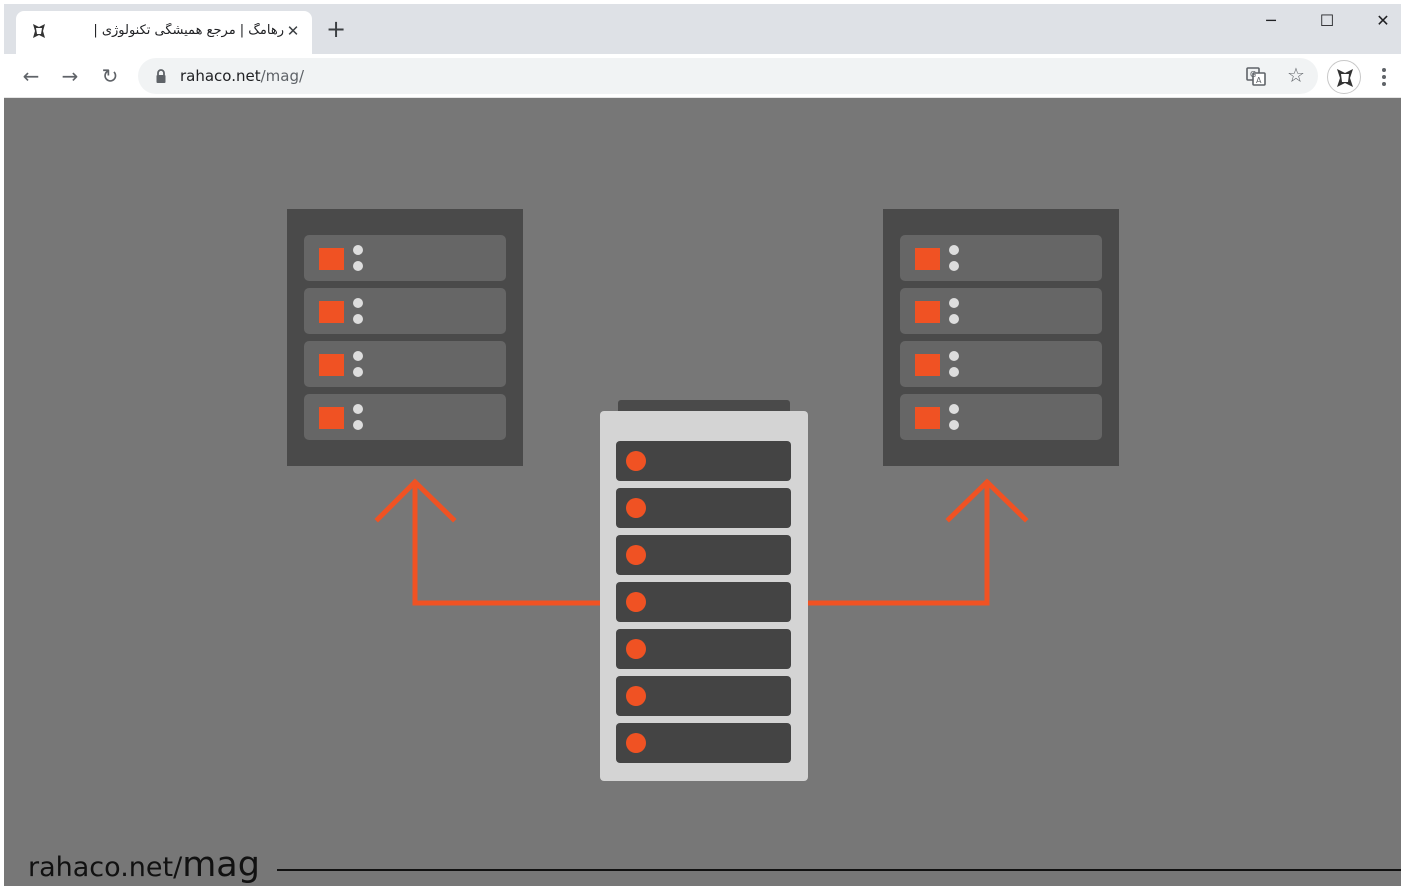  What do you see at coordinates (1382, 22) in the screenshot?
I see `close-window-button: ✕` at bounding box center [1382, 22].